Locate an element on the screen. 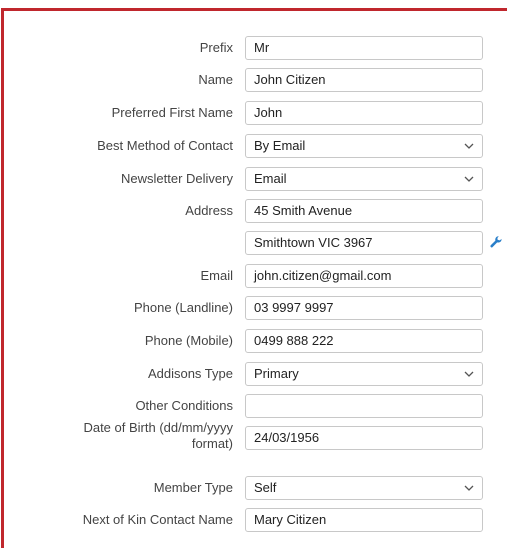  best-method-of-contact-value: By Email is located at coordinates (280, 145).